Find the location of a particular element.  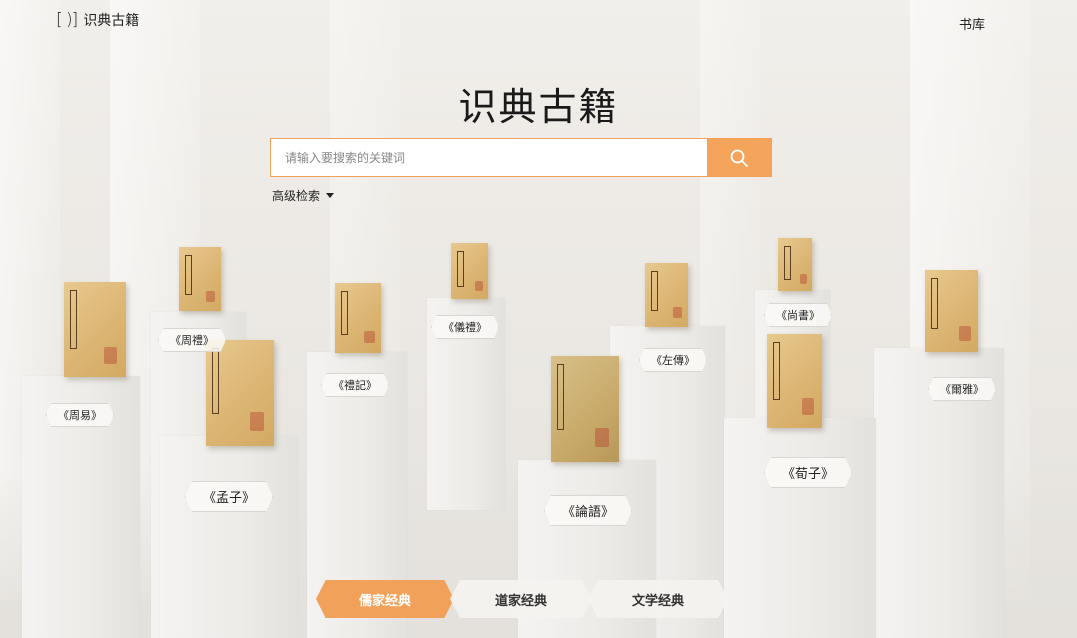

nav-library-link: 书库 is located at coordinates (972, 23).